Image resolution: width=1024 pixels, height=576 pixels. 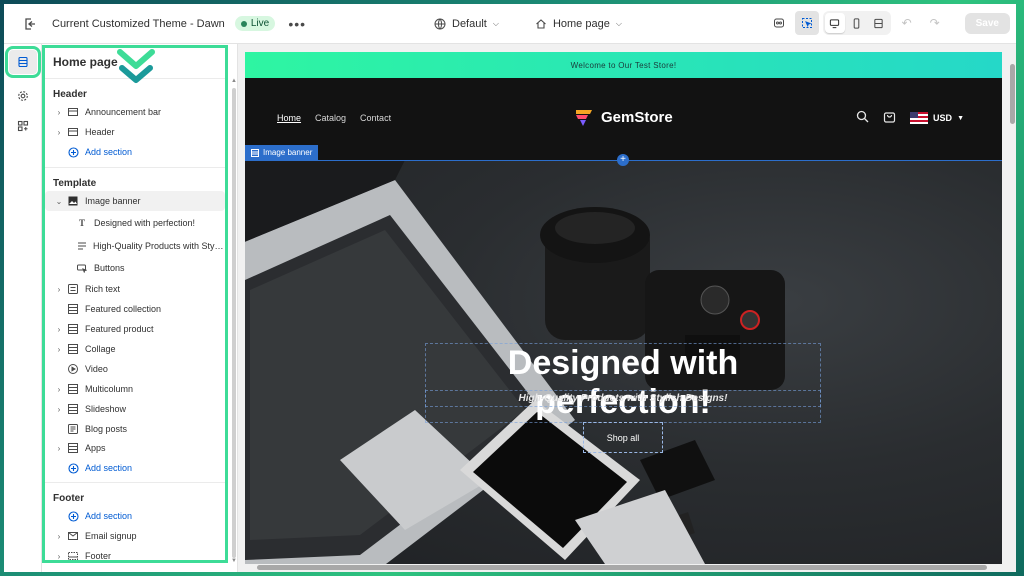 What do you see at coordinates (834, 23) in the screenshot?
I see `desktop-icon` at bounding box center [834, 23].